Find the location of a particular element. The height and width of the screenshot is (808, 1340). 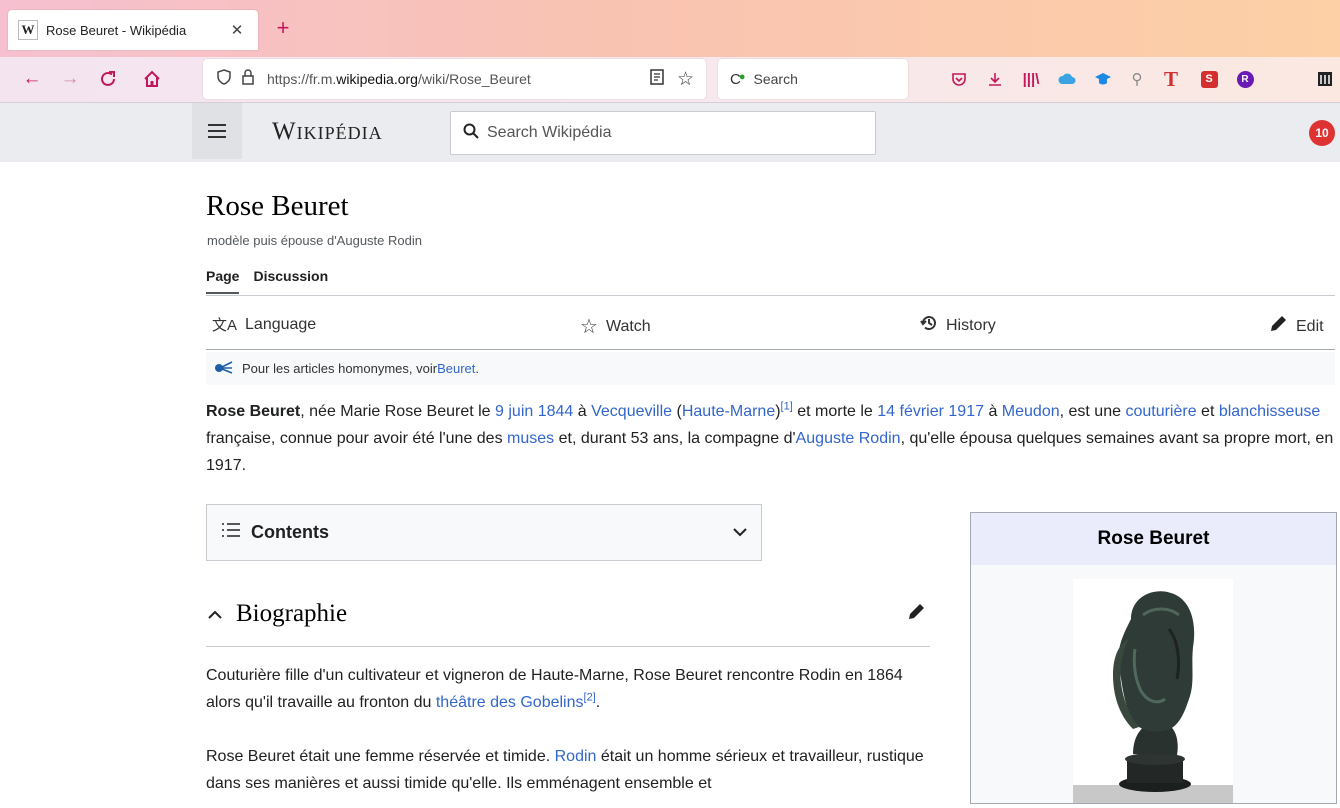

browser-tab: W Rose Beuret - Wikipédia ✕ is located at coordinates (133, 30).